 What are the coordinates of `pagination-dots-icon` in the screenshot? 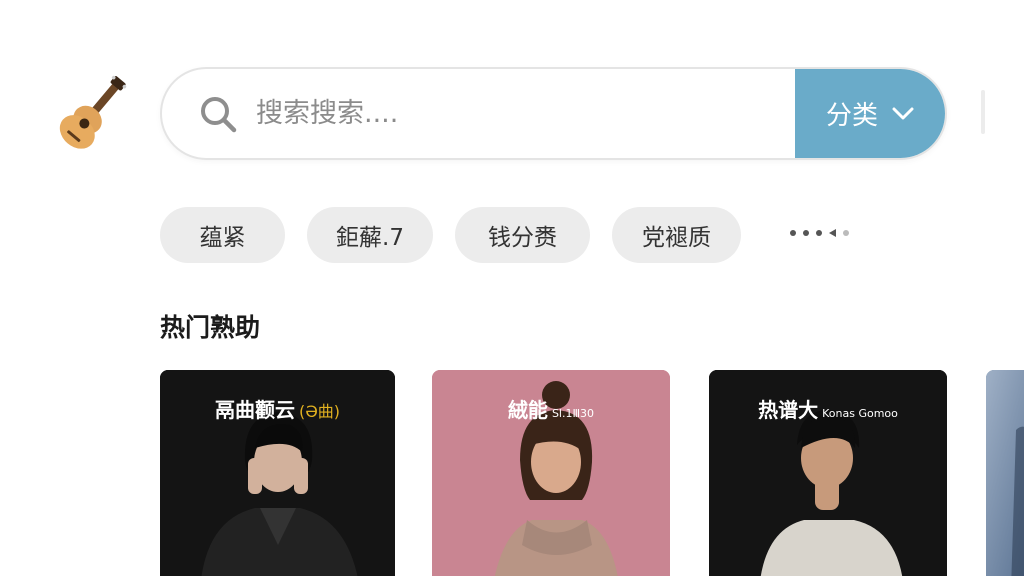 It's located at (819, 233).